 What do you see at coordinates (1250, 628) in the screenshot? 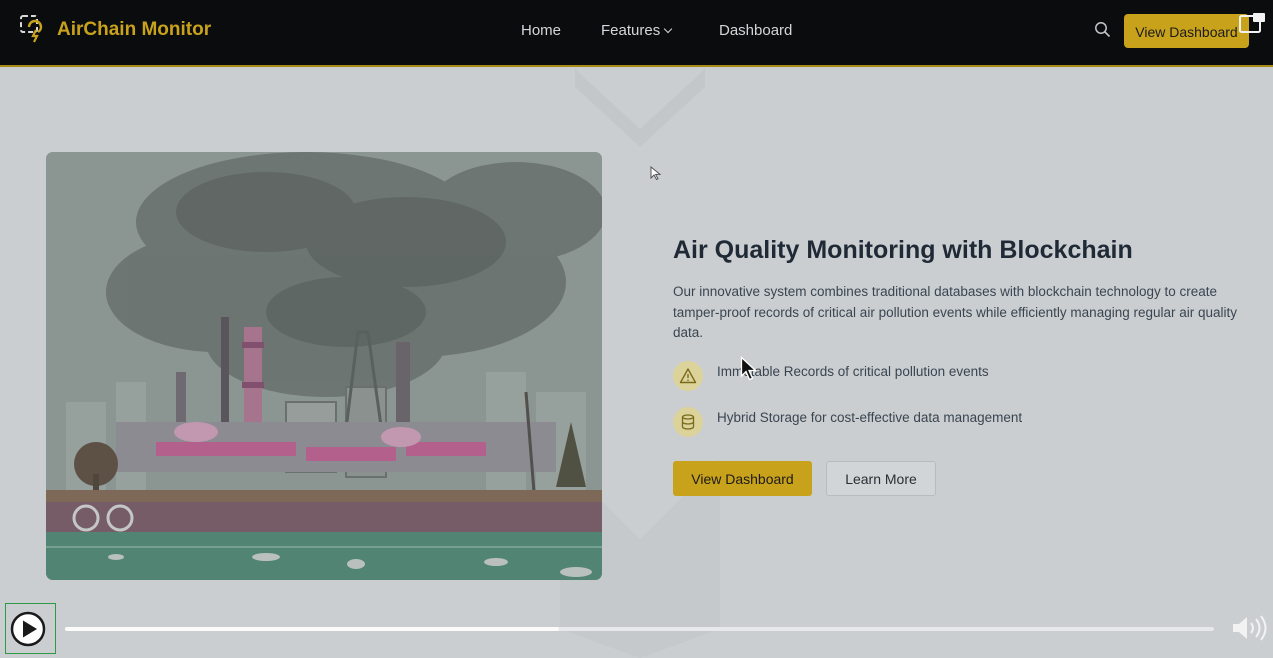
I see `volume-icon` at bounding box center [1250, 628].